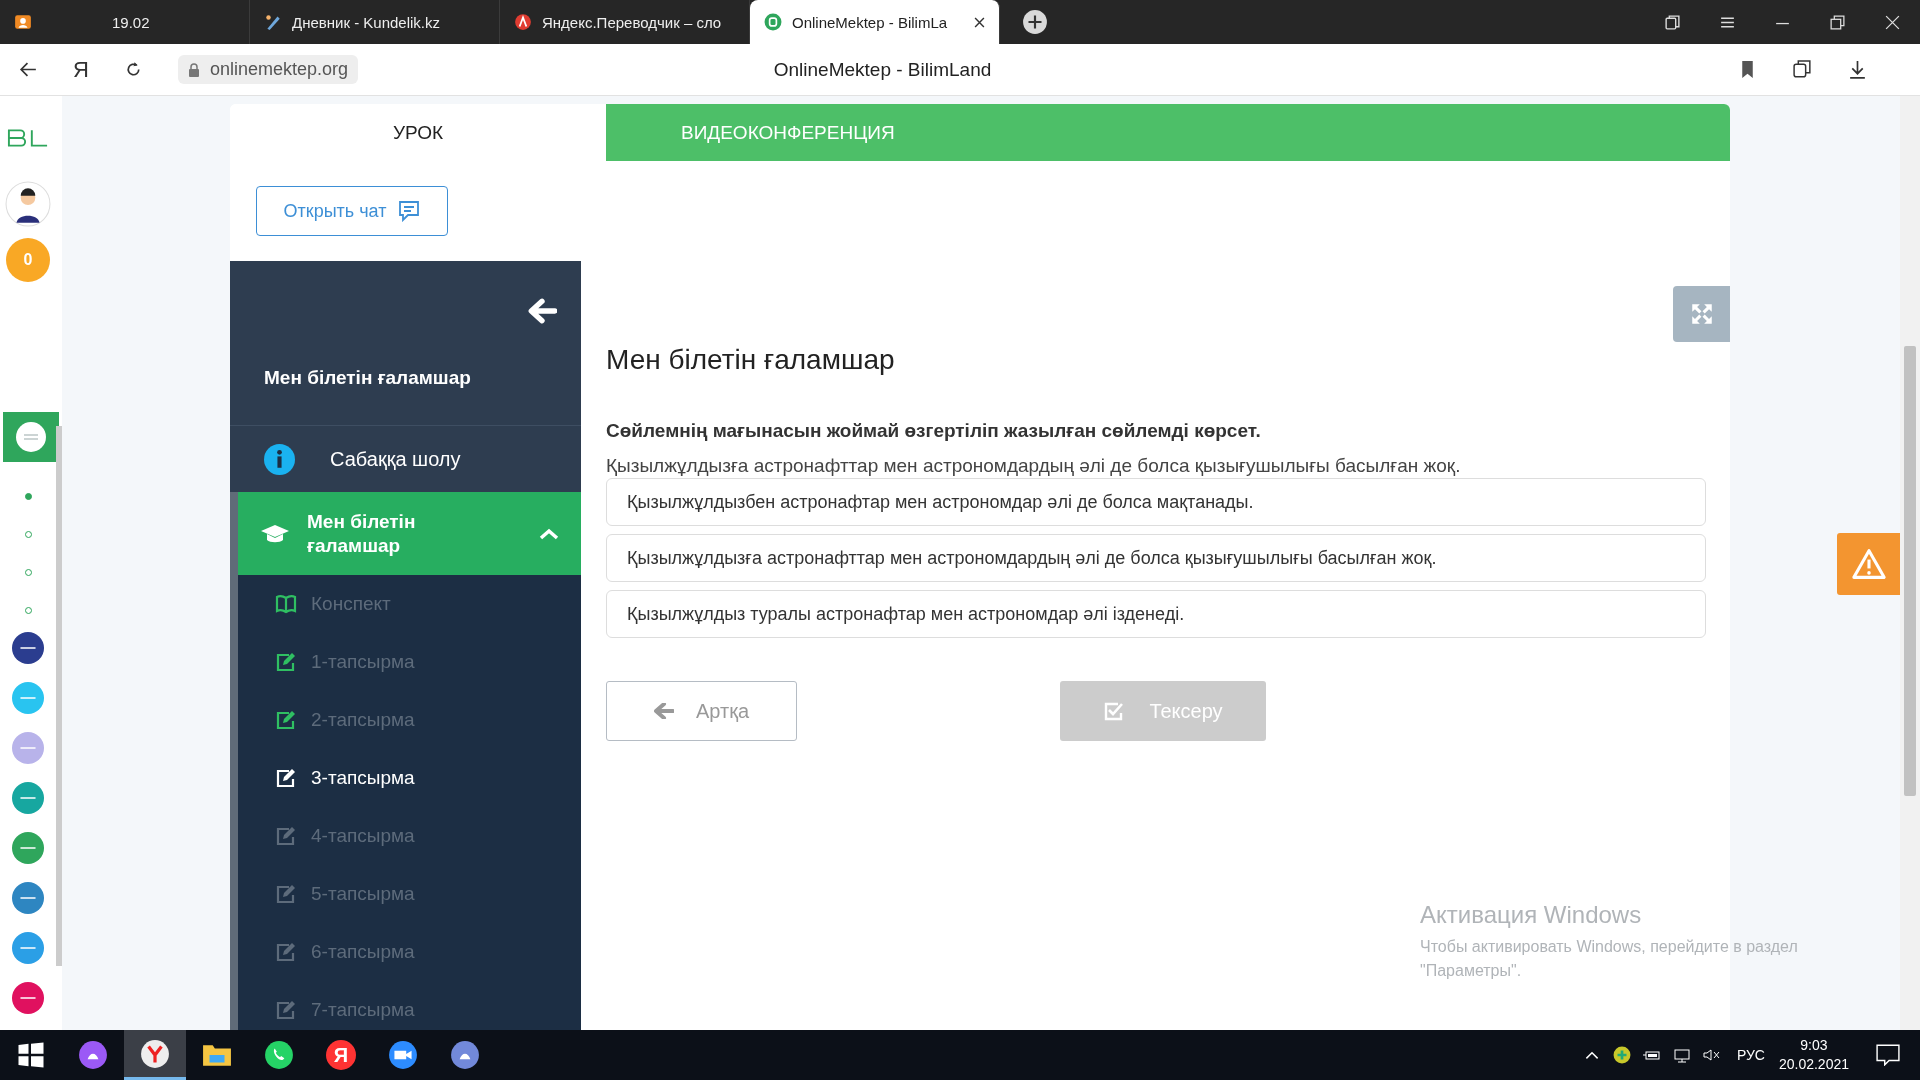 The image size is (1920, 1080). I want to click on muted-speaker-icon, so click(1711, 1055).